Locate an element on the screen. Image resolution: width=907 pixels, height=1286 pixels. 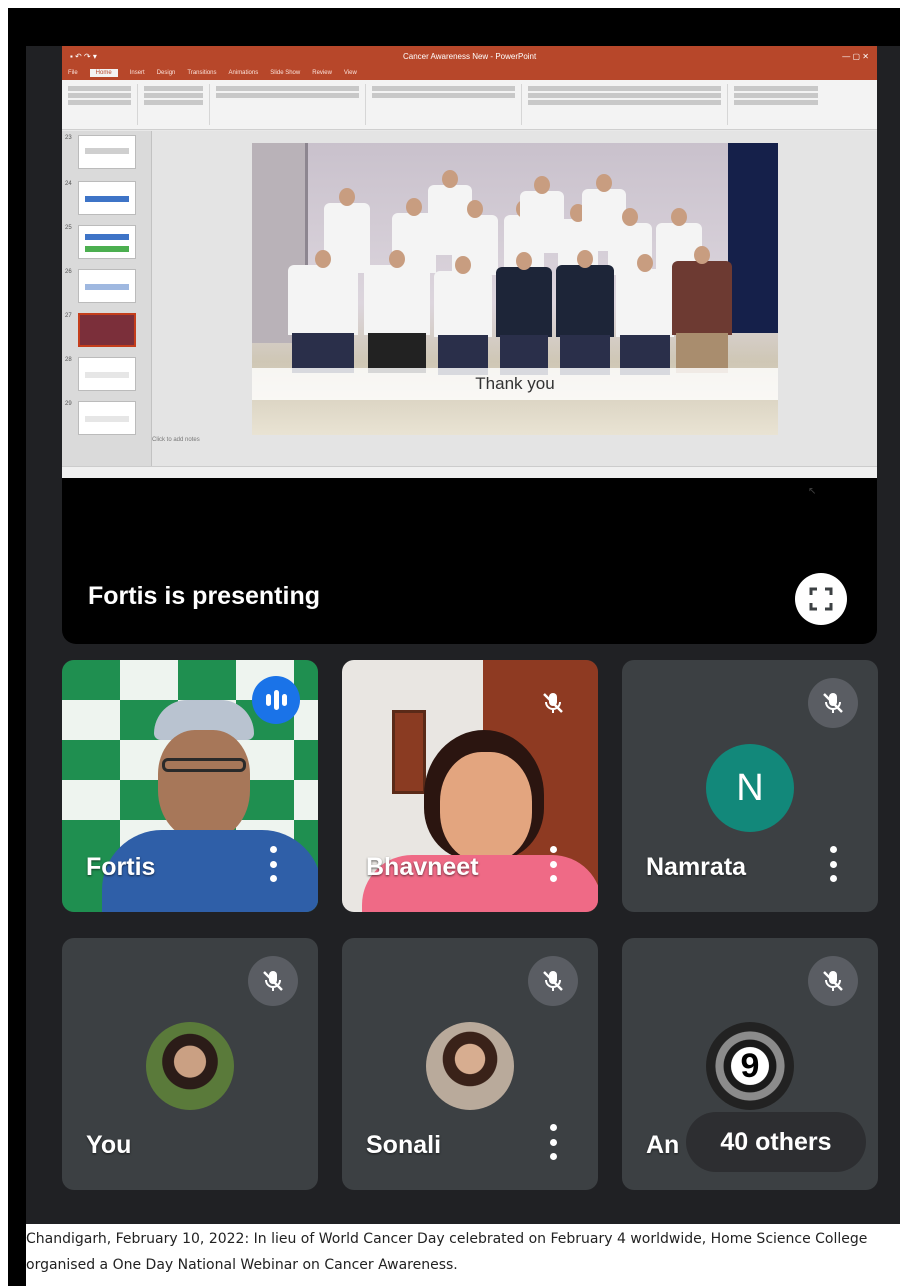
ppt-tab-design: Design is located at coordinates (166, 73).